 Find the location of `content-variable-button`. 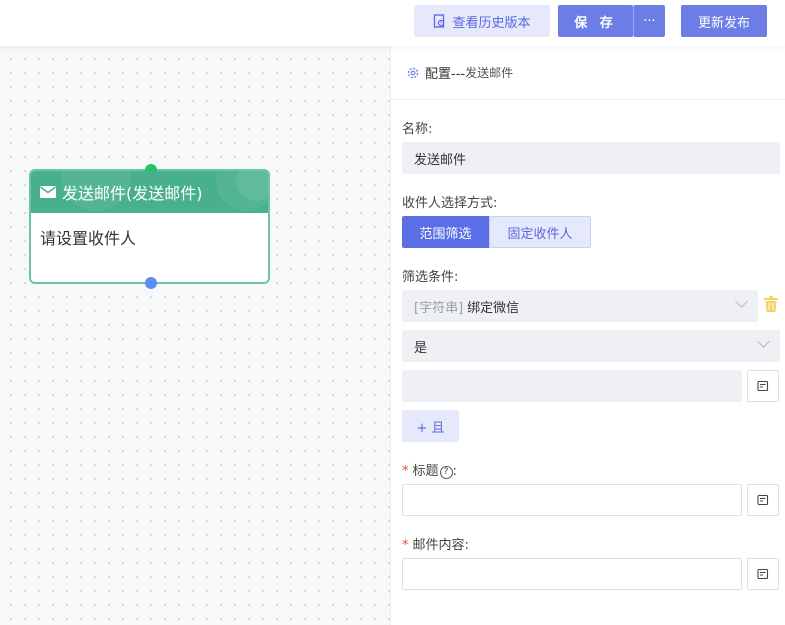

content-variable-button is located at coordinates (763, 574).